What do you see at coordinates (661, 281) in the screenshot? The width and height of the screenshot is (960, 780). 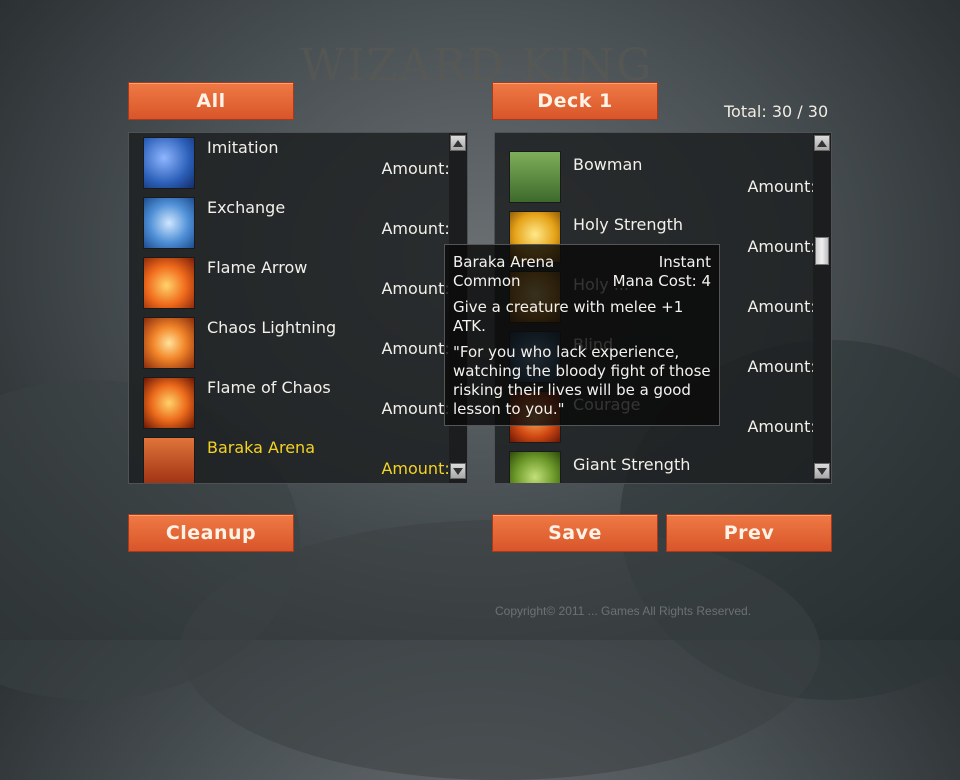 I see `tooltip-mana-cost: Mana Cost: 4` at bounding box center [661, 281].